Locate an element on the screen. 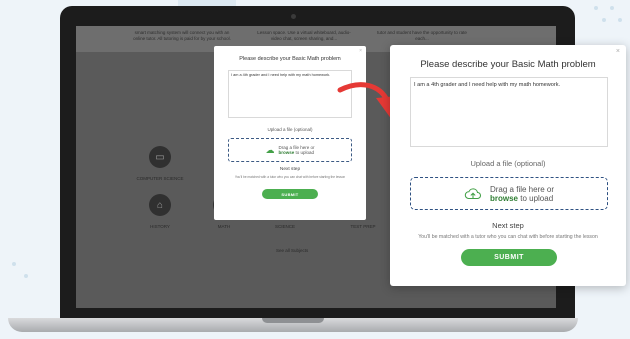 This screenshot has height=339, width=630. subject-label-history: HISTORY is located at coordinates (160, 226).